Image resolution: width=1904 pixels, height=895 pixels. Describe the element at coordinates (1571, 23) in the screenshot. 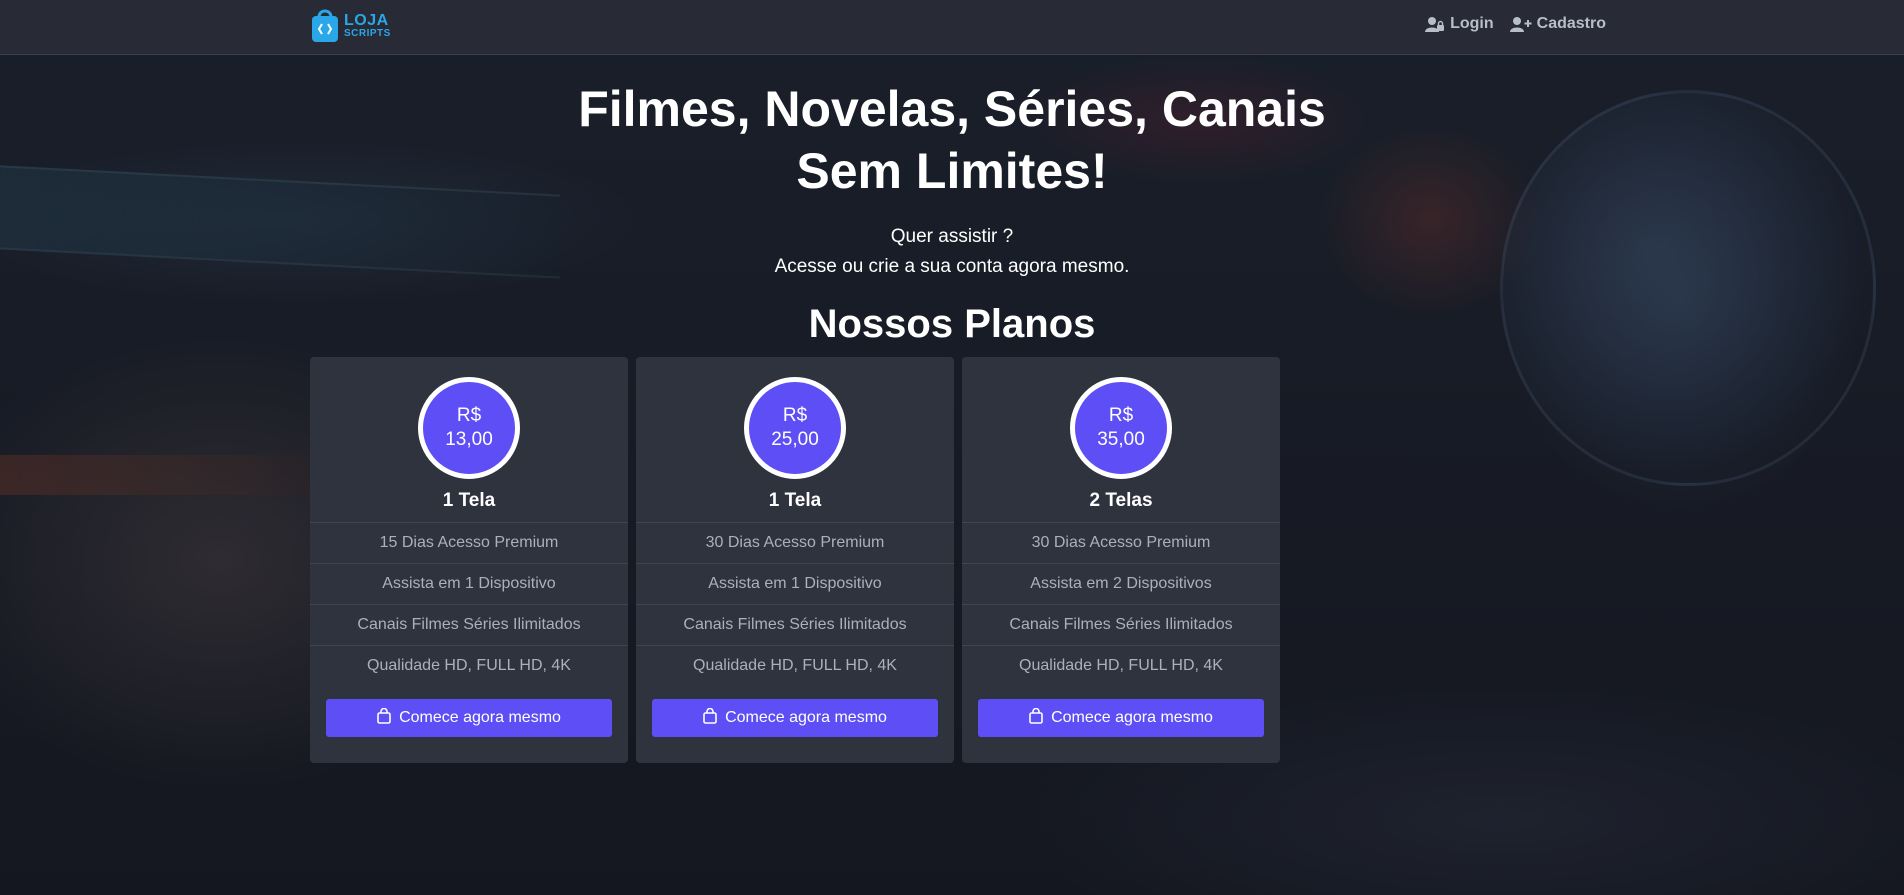

I see `cadastro-label: Cadastro` at that location.